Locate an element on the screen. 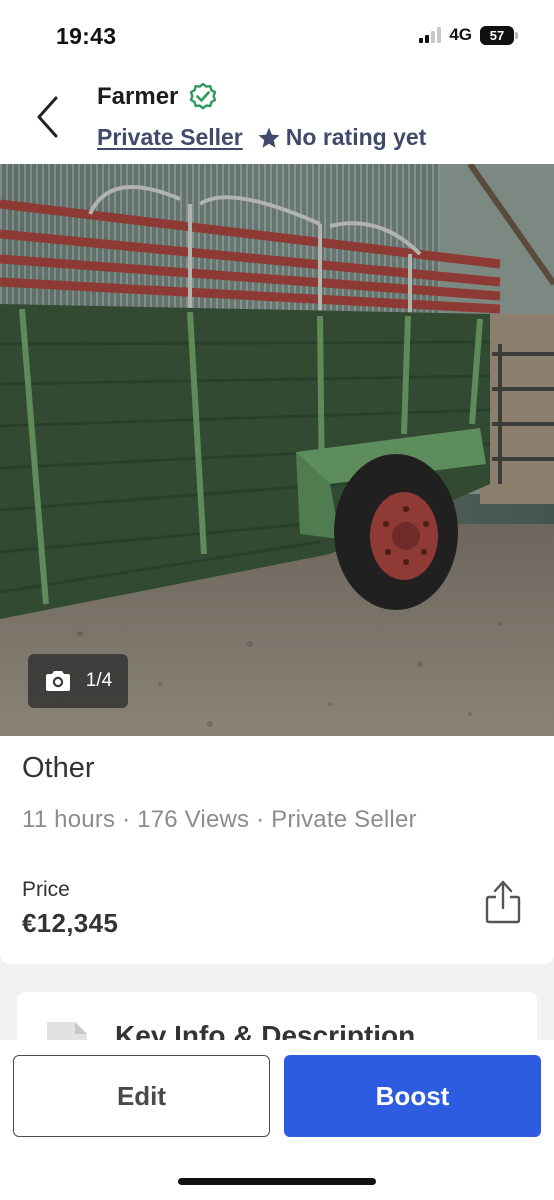 This screenshot has height=1200, width=554. action-bar: Edit Boost is located at coordinates (277, 1120).